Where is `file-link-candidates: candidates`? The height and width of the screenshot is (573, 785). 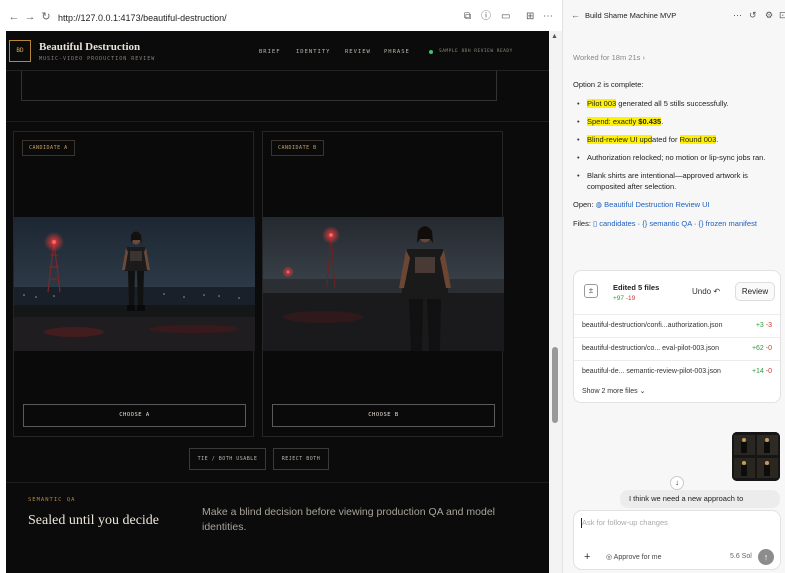 file-link-candidates: candidates is located at coordinates (617, 223).